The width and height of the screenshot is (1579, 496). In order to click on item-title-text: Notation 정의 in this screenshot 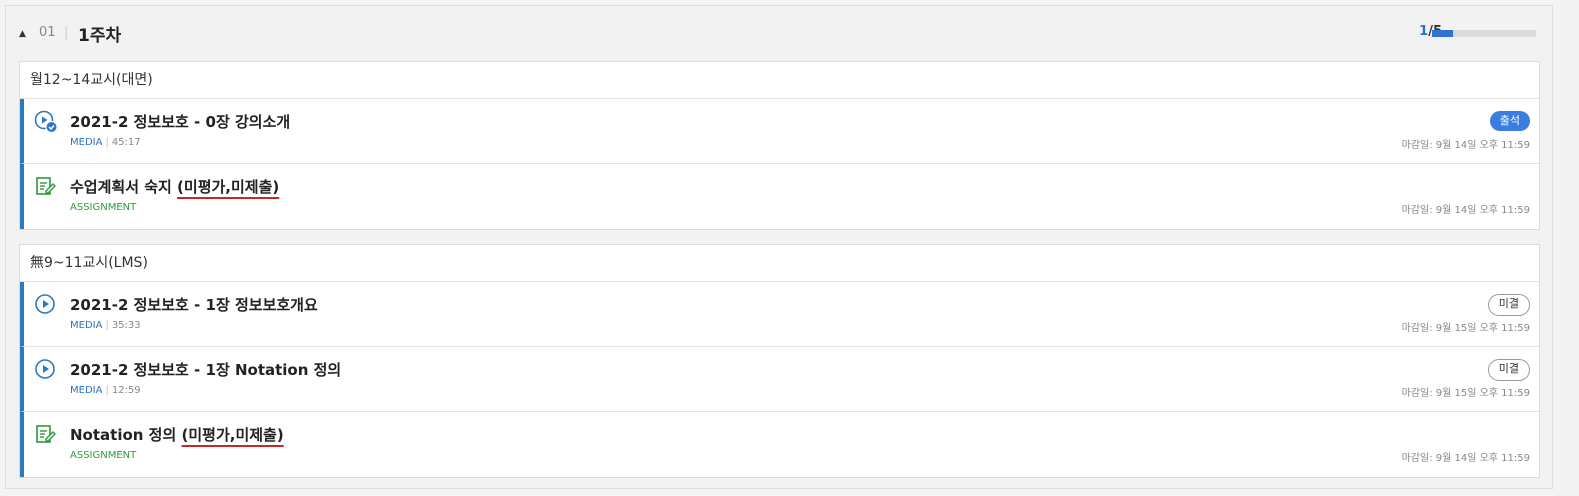, I will do `click(126, 435)`.